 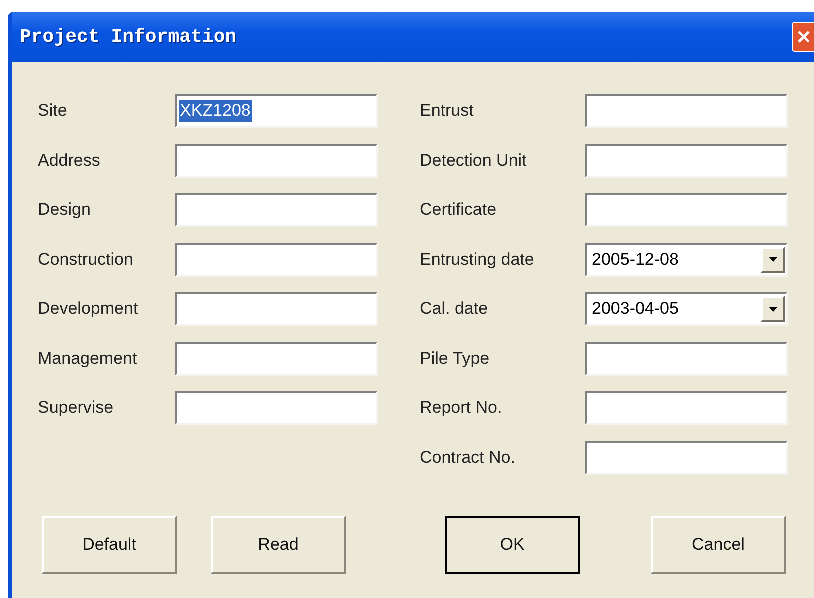 What do you see at coordinates (635, 309) in the screenshot?
I see `date-value: 2003-04-05` at bounding box center [635, 309].